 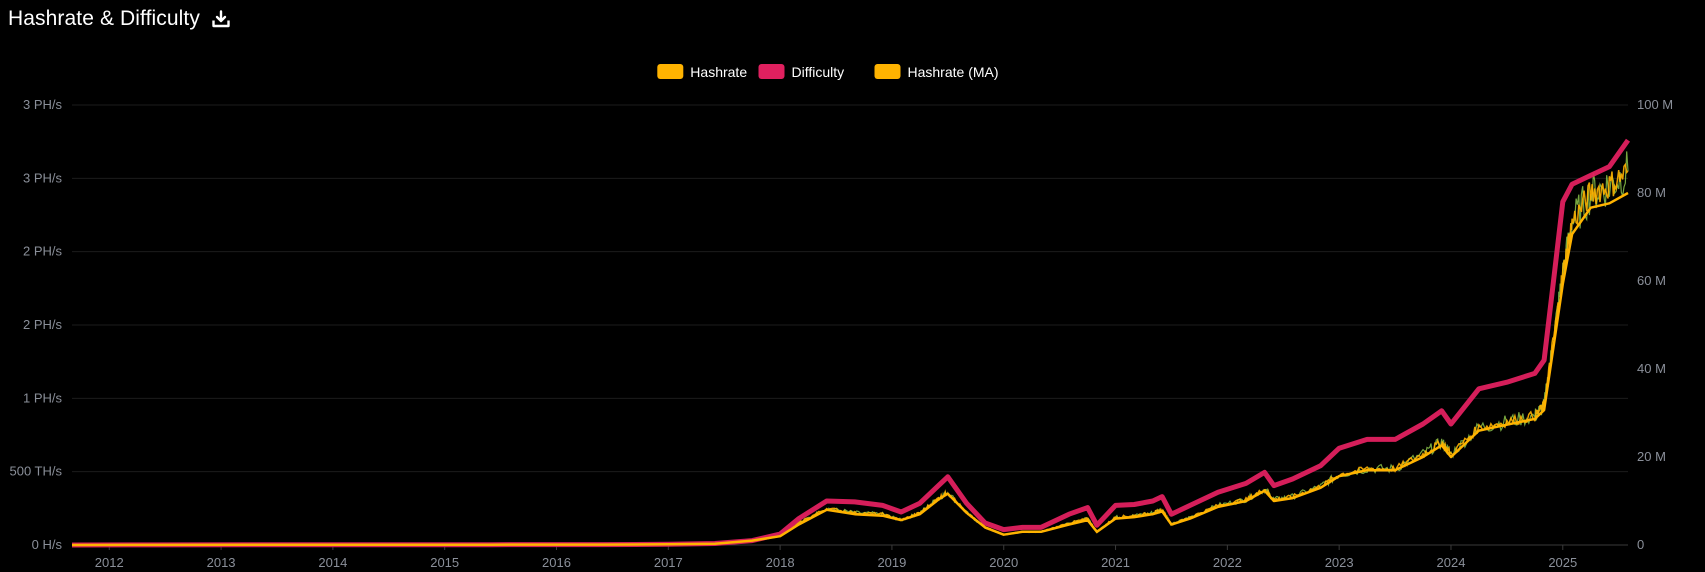 I want to click on x-tick-label: 2020, so click(x=1003, y=562).